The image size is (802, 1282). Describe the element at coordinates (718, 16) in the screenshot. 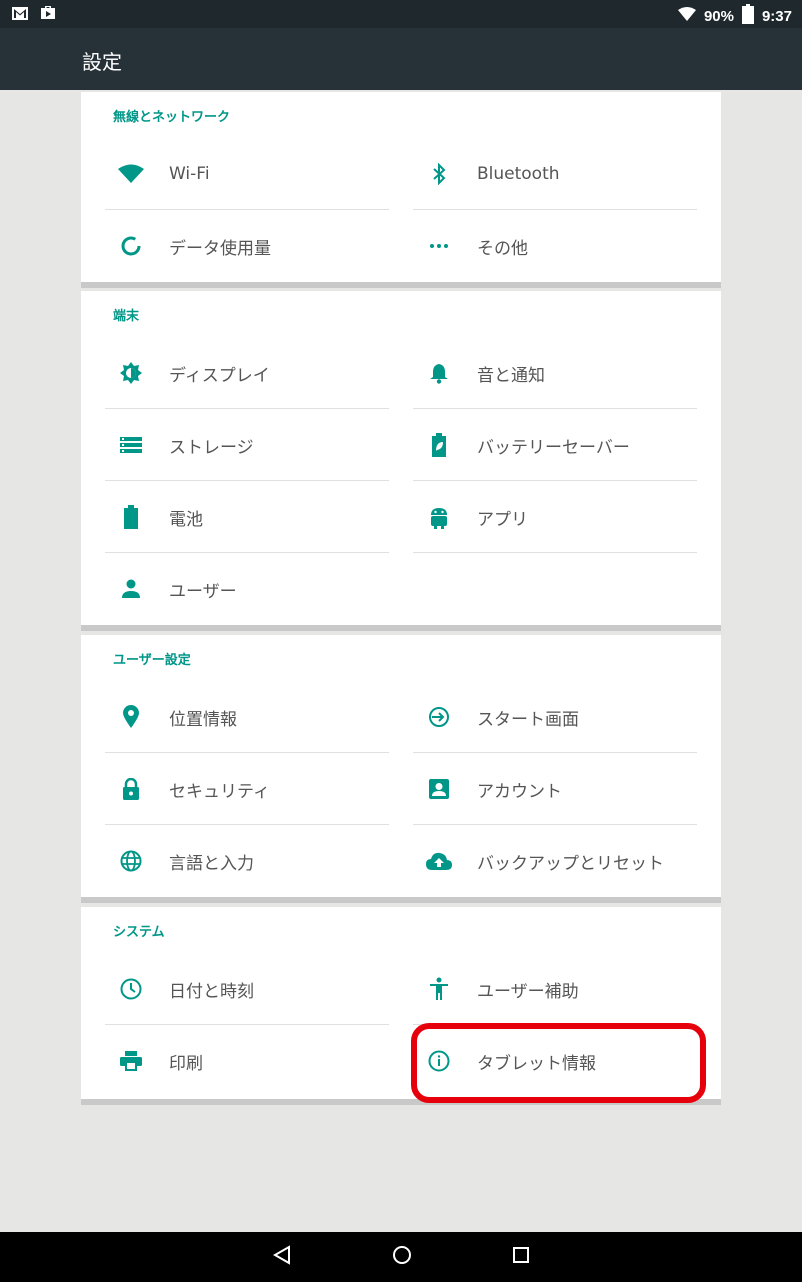

I see `battery-percent: 90%` at that location.